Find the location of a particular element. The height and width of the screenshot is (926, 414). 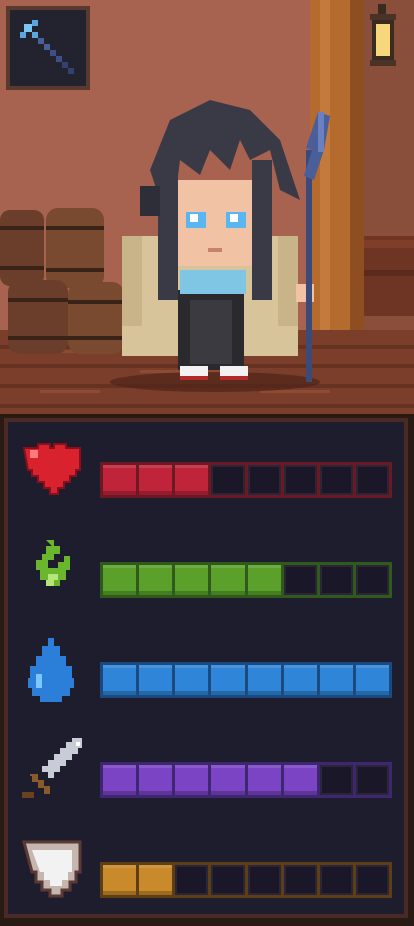

sword-icon is located at coordinates (52, 770).